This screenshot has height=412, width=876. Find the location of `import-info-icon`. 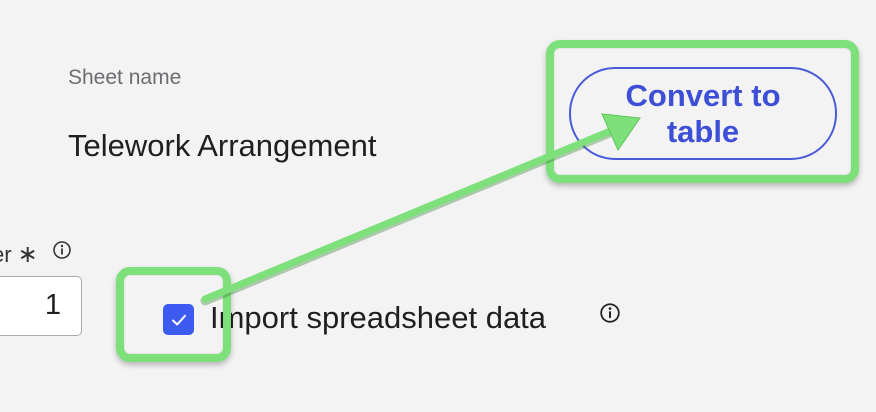

import-info-icon is located at coordinates (610, 315).